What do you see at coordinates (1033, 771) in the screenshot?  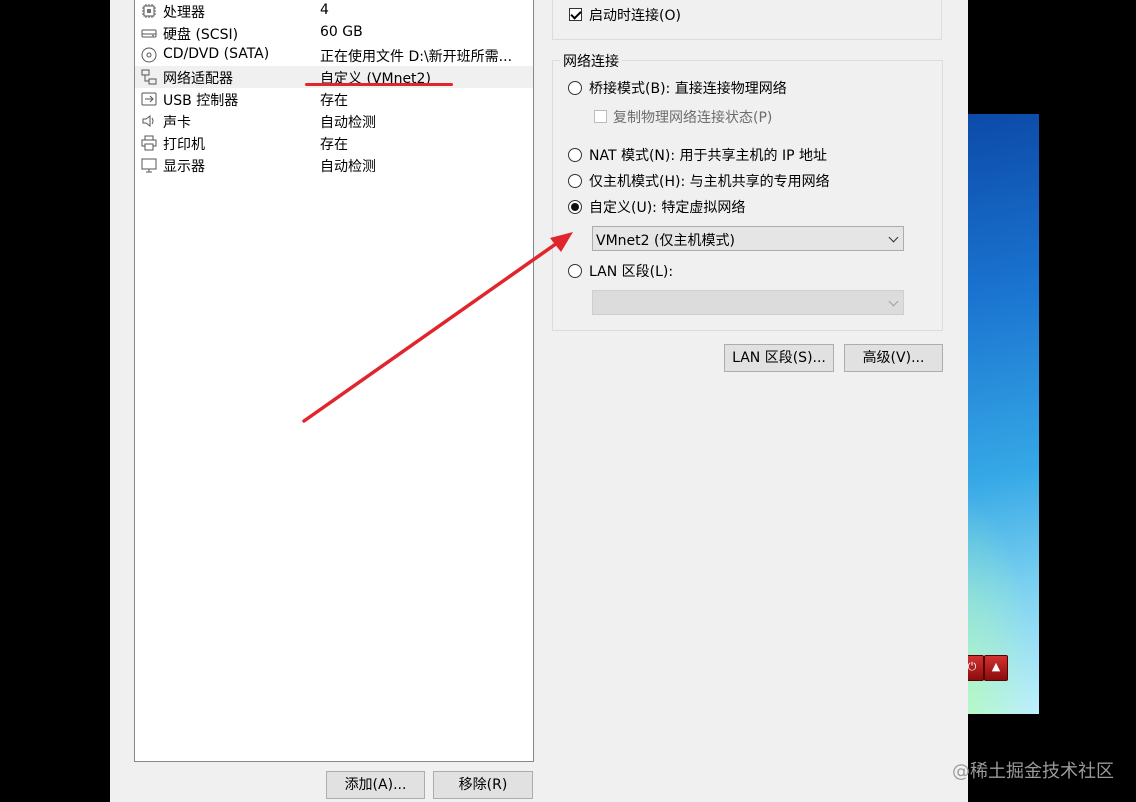 I see `watermark: @稀土掘金技术社区` at bounding box center [1033, 771].